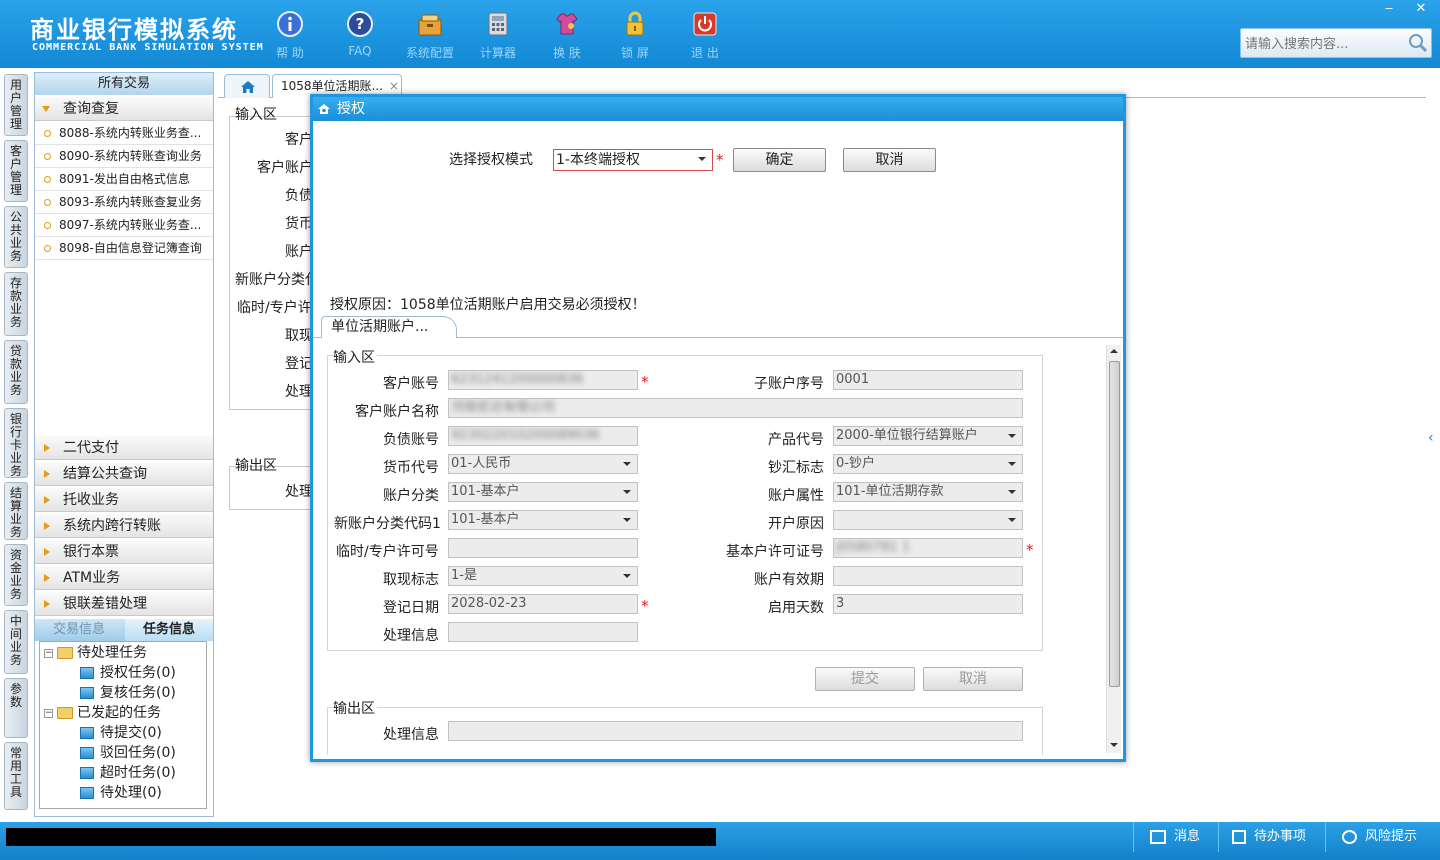 This screenshot has height=860, width=1440. I want to click on tree-node-initiated: − 已发起的任务, so click(102, 713).